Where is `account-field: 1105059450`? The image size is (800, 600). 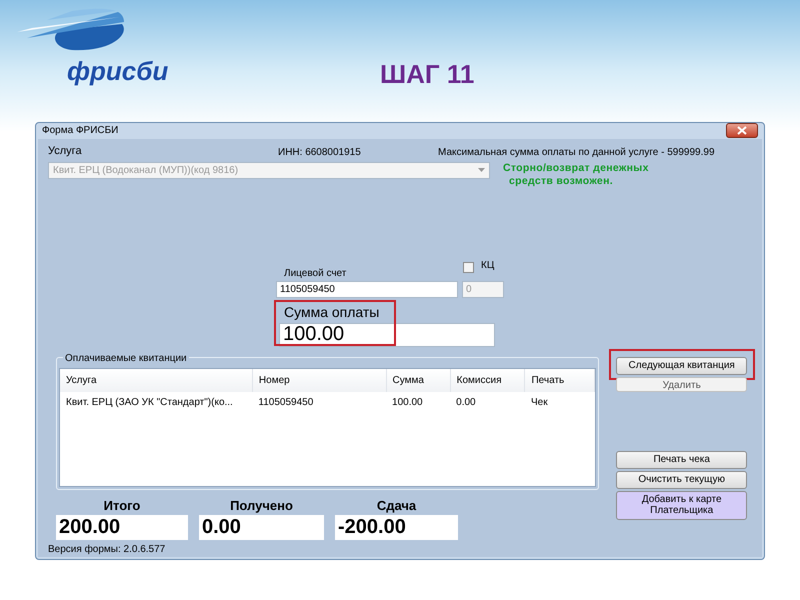 account-field: 1105059450 is located at coordinates (367, 289).